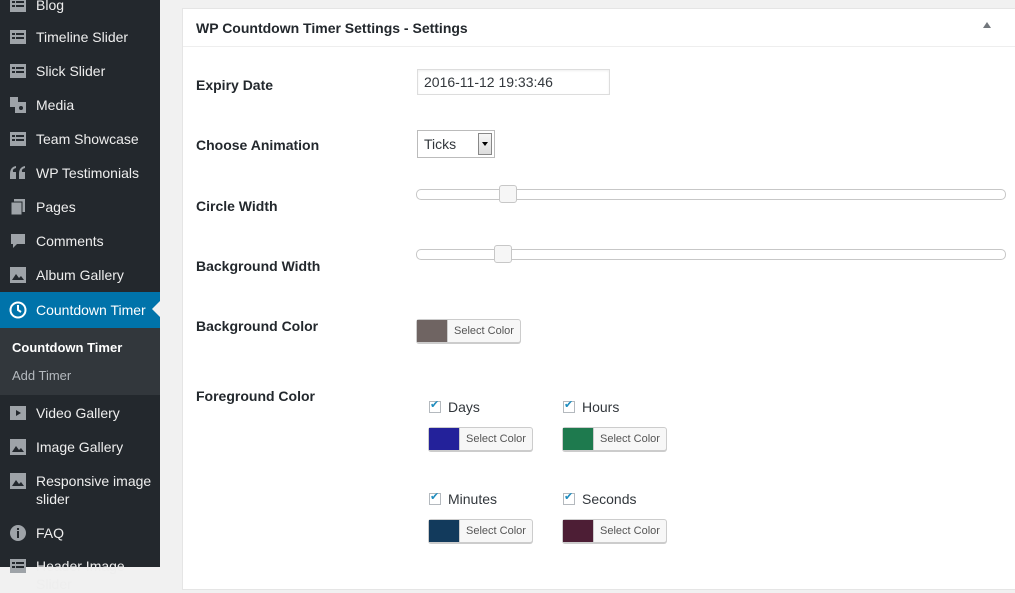  I want to click on sidebar-item-video-gallery: Video Gallery, so click(80, 421).